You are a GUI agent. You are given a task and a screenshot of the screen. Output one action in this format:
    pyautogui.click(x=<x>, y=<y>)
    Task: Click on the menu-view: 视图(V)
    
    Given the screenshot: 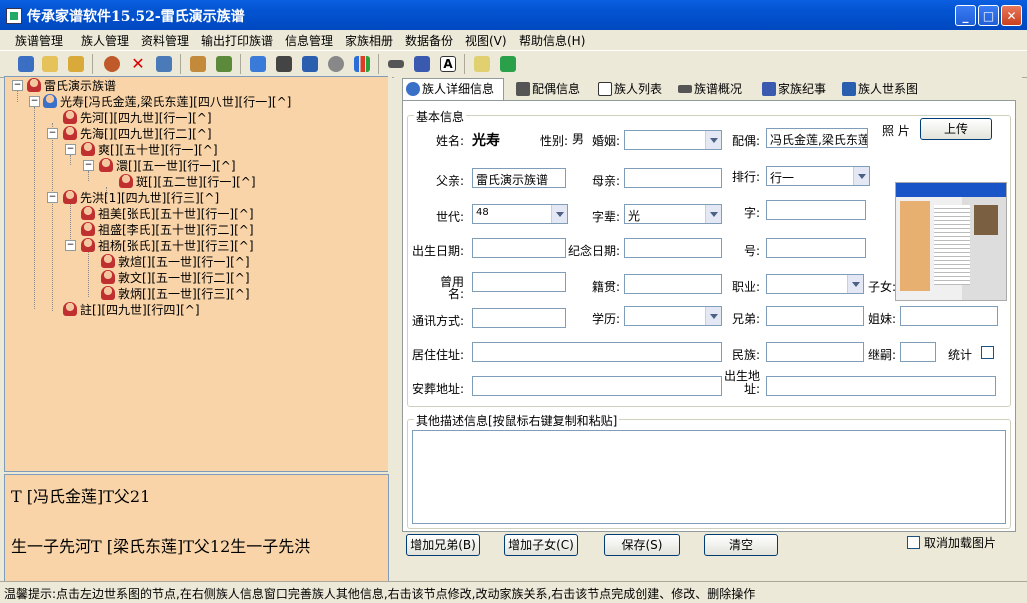 What is the action you would take?
    pyautogui.click(x=486, y=40)
    